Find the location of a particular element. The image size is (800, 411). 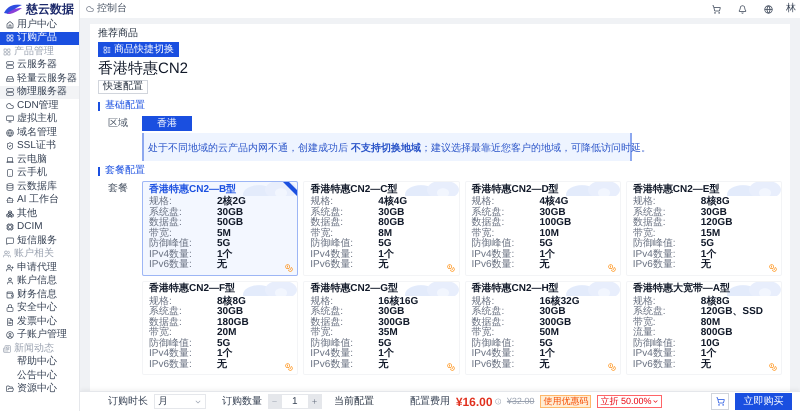

sidebar-item: 账户信息 is located at coordinates (39, 281).